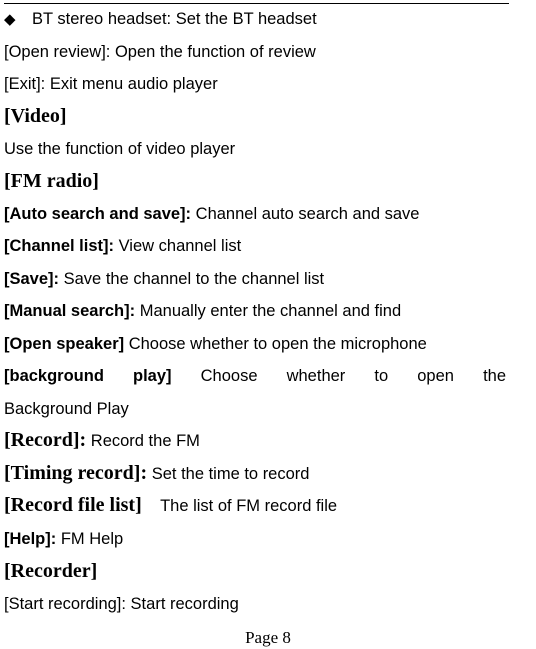  Describe the element at coordinates (494, 376) in the screenshot. I see `background-play-desc-word: the` at that location.